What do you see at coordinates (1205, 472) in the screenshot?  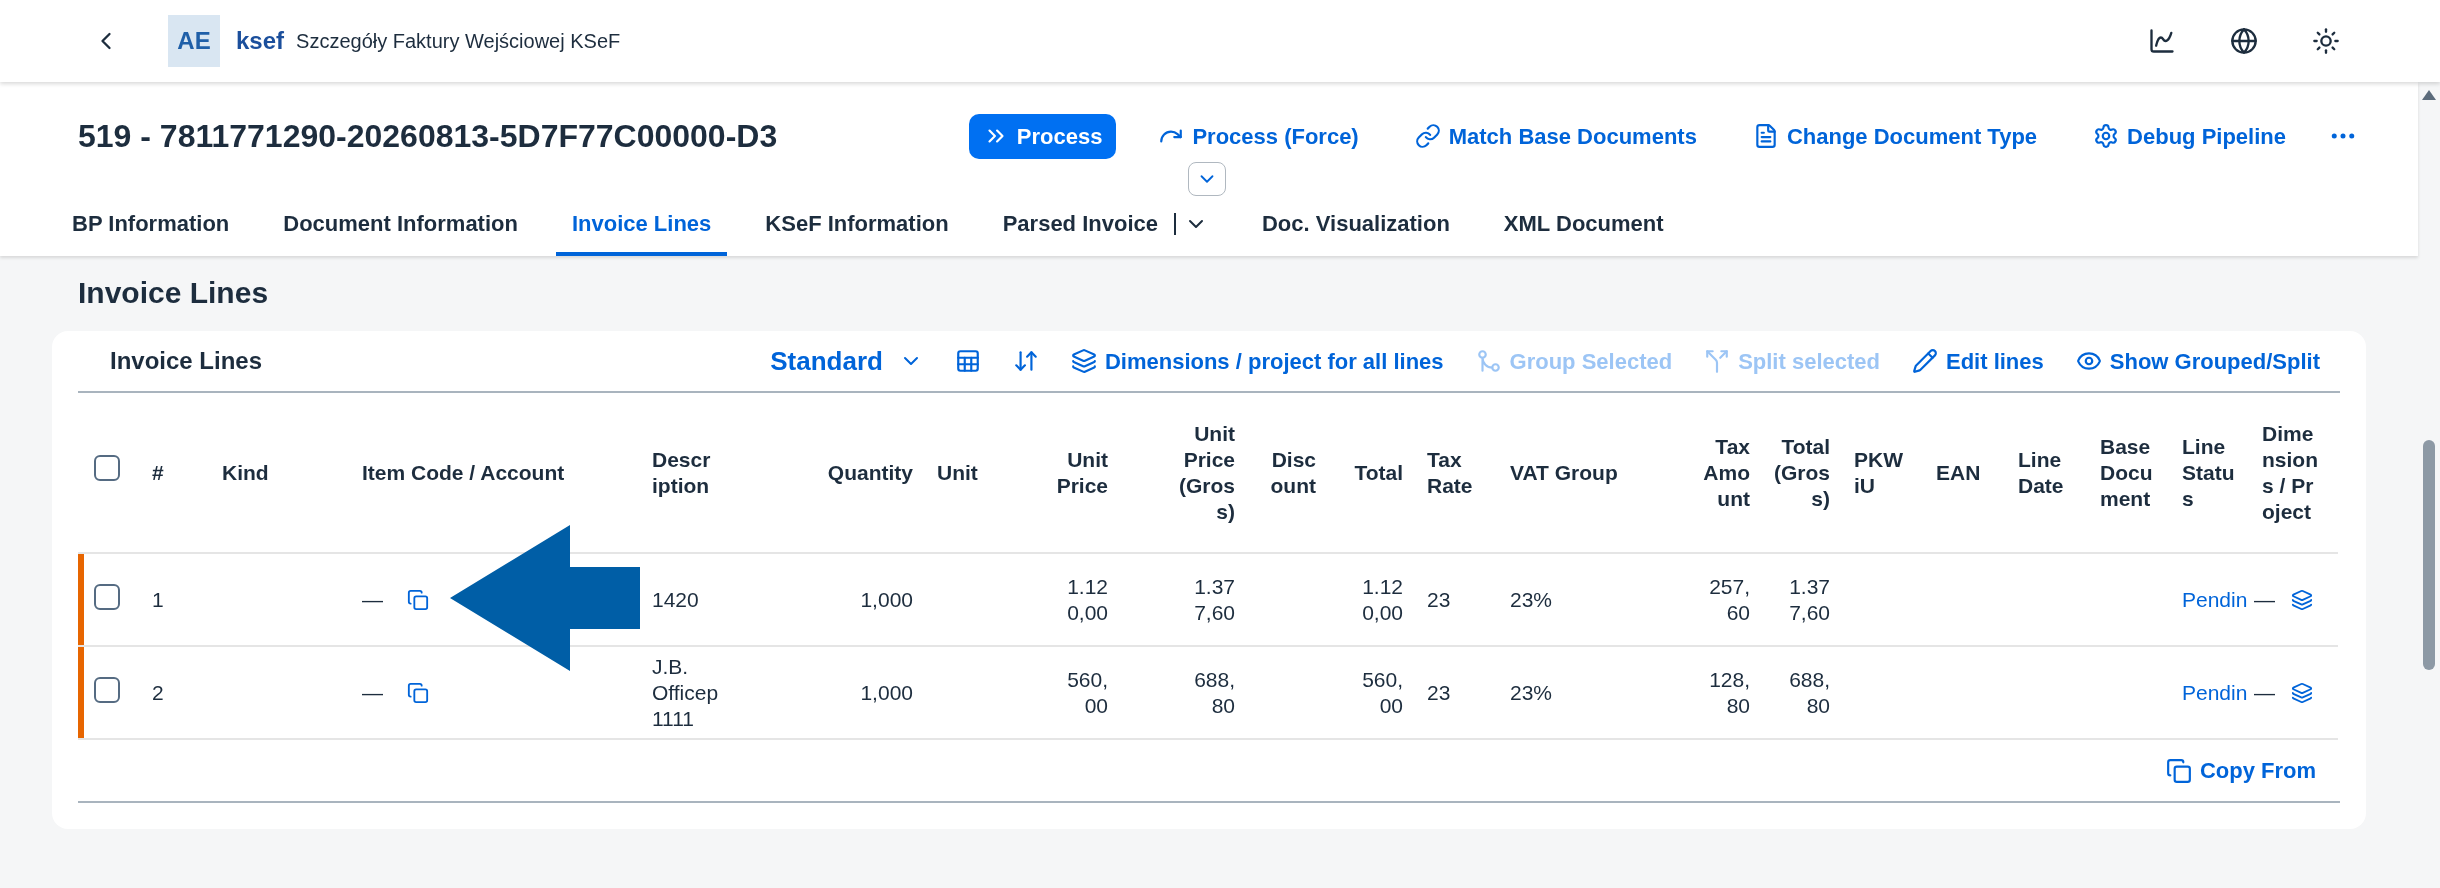 I see `column-header: Unit Price (Gross)` at bounding box center [1205, 472].